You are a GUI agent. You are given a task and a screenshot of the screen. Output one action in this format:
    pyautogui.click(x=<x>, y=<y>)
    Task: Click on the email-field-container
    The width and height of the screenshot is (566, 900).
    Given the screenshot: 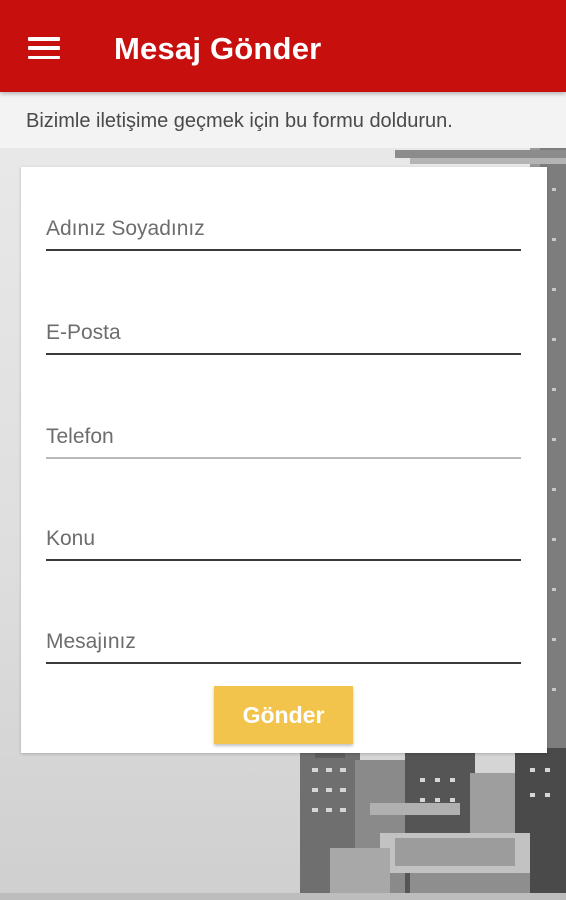 What is the action you would take?
    pyautogui.click(x=283, y=325)
    